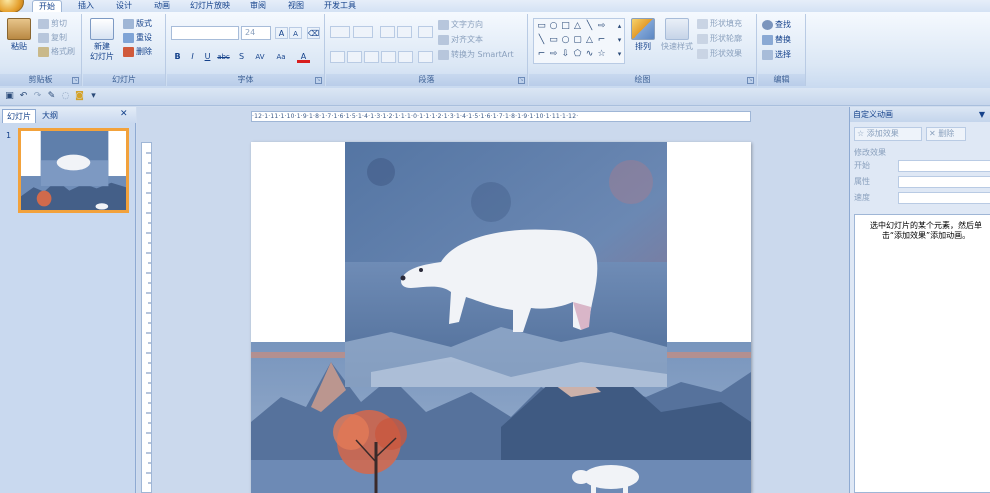 This screenshot has height=493, width=990. What do you see at coordinates (460, 25) in the screenshot?
I see `text-direction-button: 文字方向` at bounding box center [460, 25].